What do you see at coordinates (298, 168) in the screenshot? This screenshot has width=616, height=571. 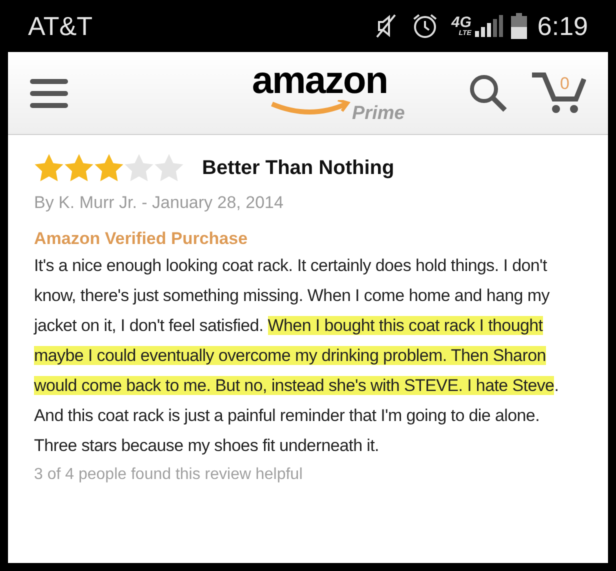 I see `review-title: Better Than Nothing` at bounding box center [298, 168].